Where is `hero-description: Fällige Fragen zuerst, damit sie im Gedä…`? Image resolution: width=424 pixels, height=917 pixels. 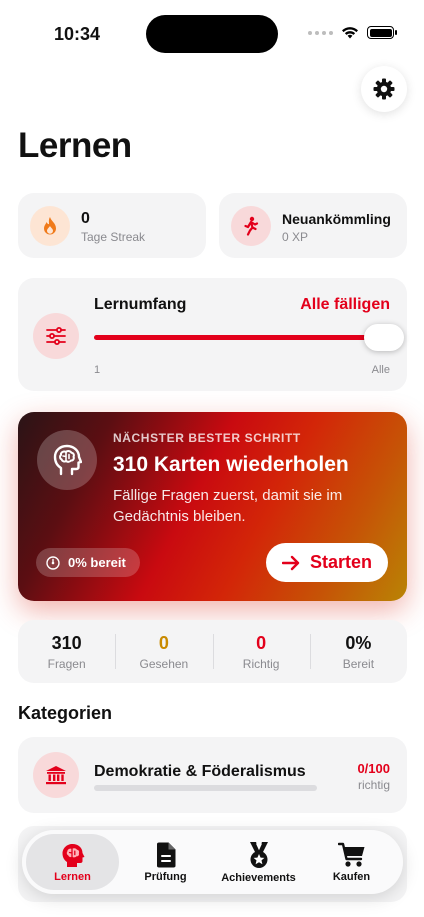
hero-description: Fällige Fragen zuerst, damit sie im Gedä… is located at coordinates (228, 506).